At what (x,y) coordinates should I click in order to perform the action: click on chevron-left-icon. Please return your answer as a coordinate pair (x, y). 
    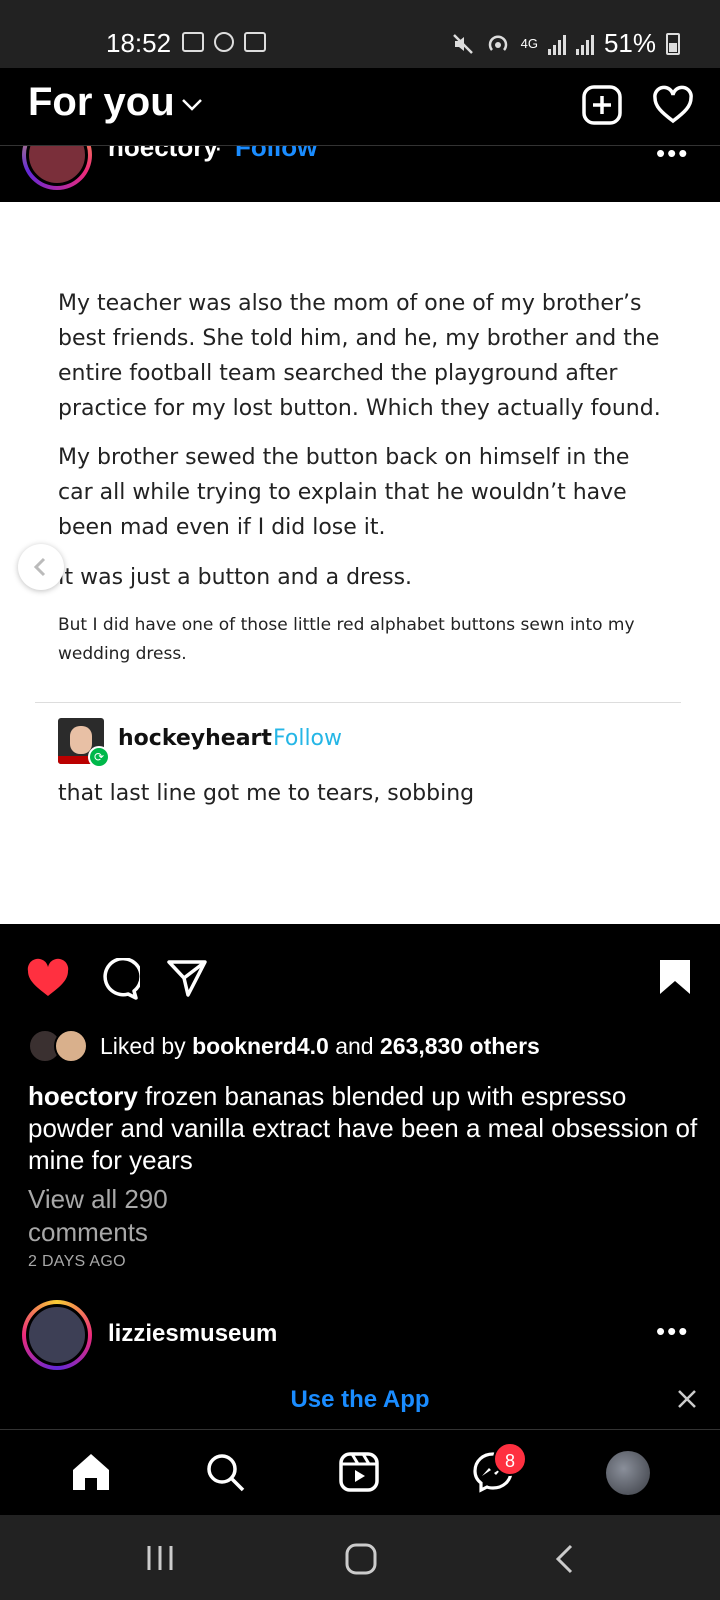
    Looking at the image, I should click on (39, 567).